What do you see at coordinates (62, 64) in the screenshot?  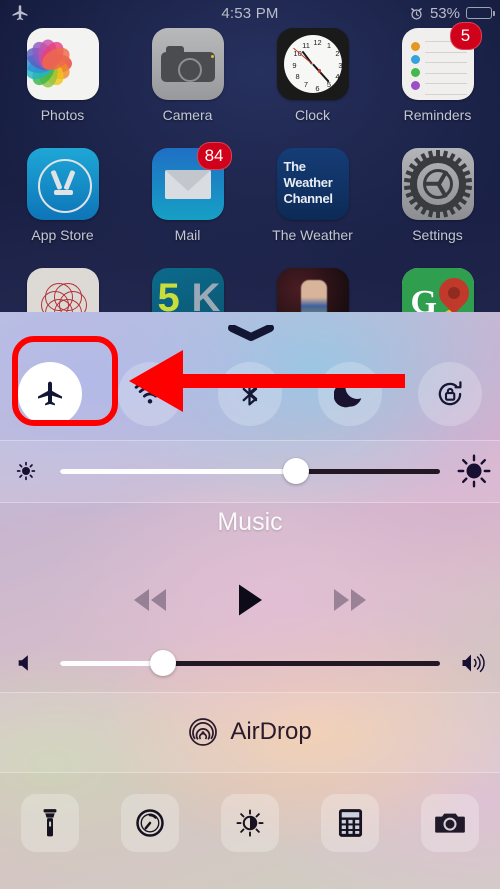 I see `photos-icon` at bounding box center [62, 64].